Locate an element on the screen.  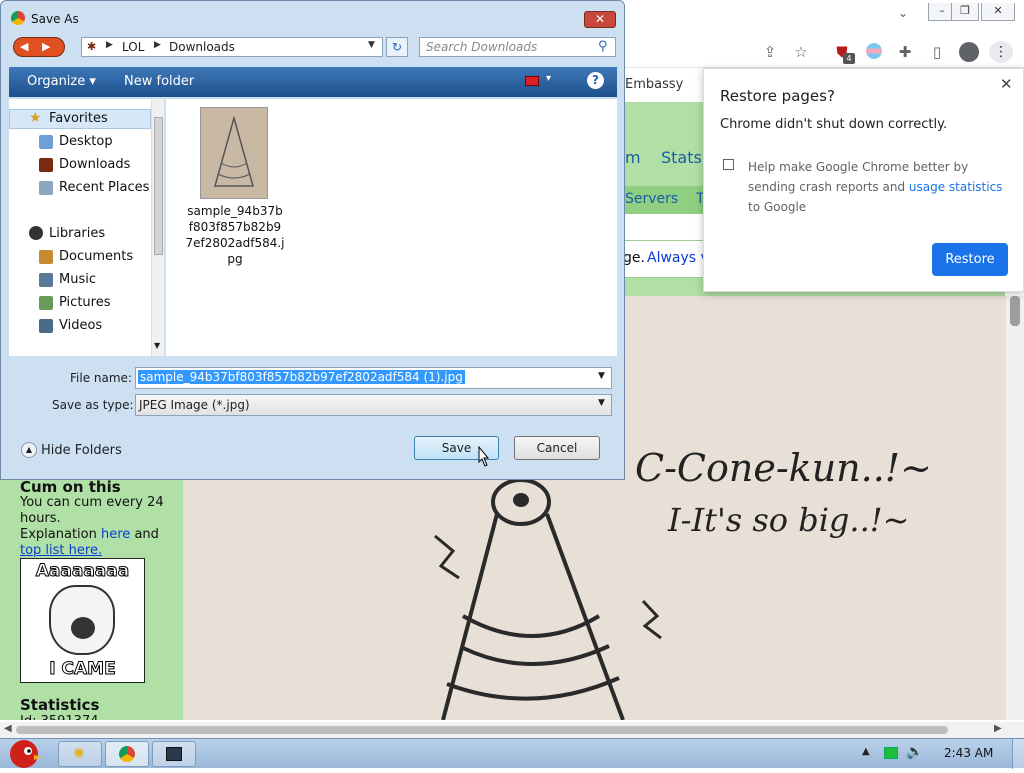
nav-scroll-thumb is located at coordinates (158, 186).